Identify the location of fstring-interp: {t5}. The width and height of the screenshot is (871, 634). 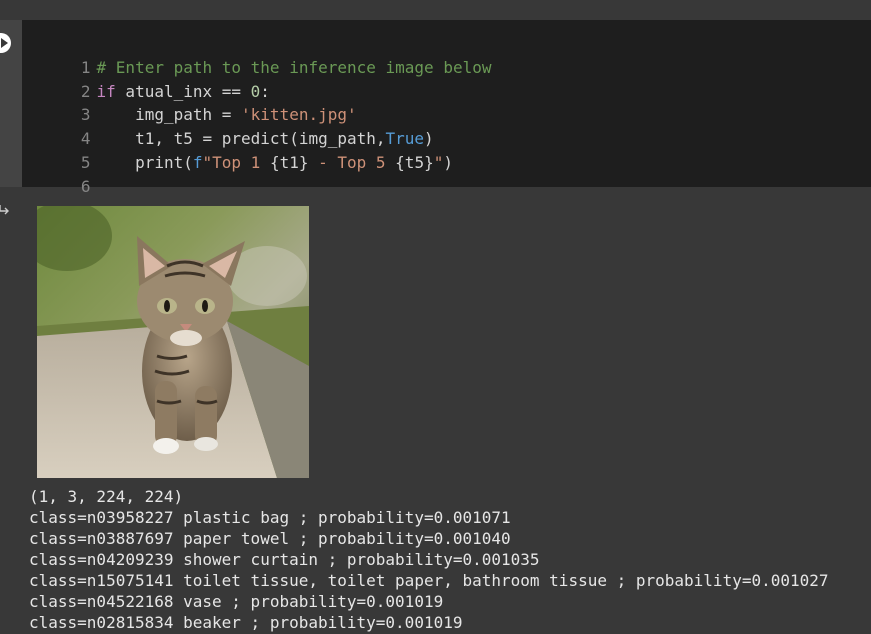
(414, 162).